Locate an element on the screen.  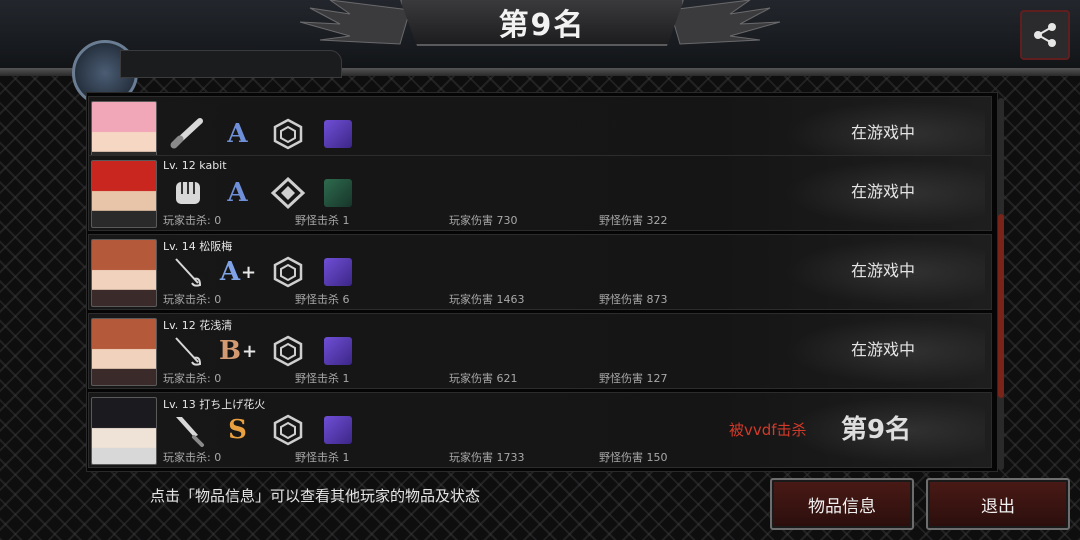
player-rank: 第9名 is located at coordinates (876, 430).